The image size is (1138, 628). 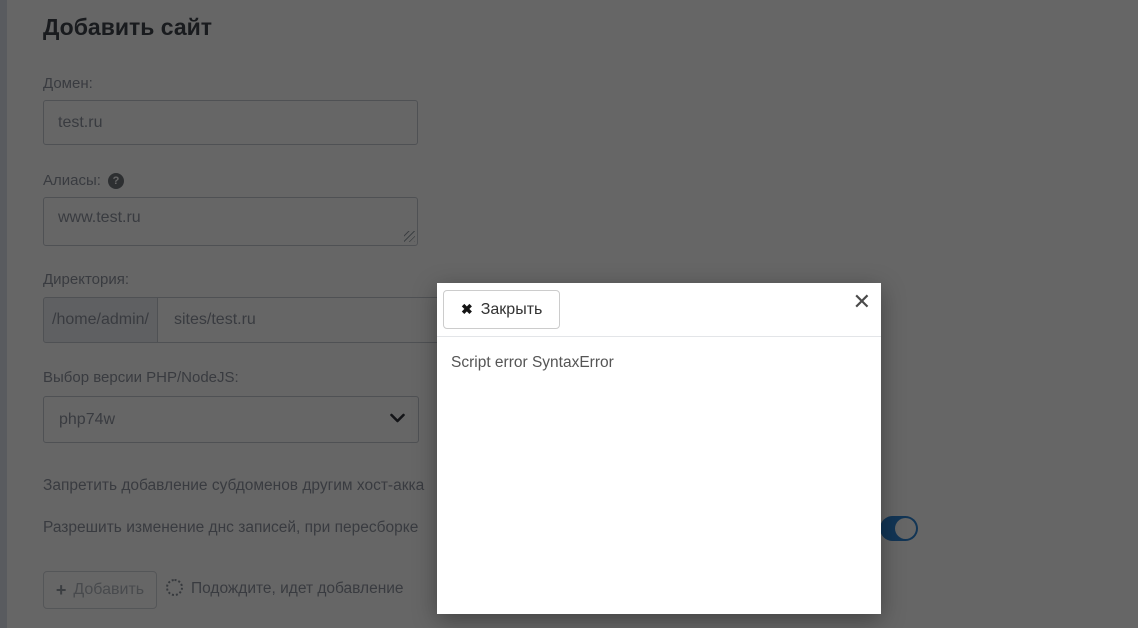 I want to click on modal-header: ✖ Закрыть ✕, so click(x=659, y=310).